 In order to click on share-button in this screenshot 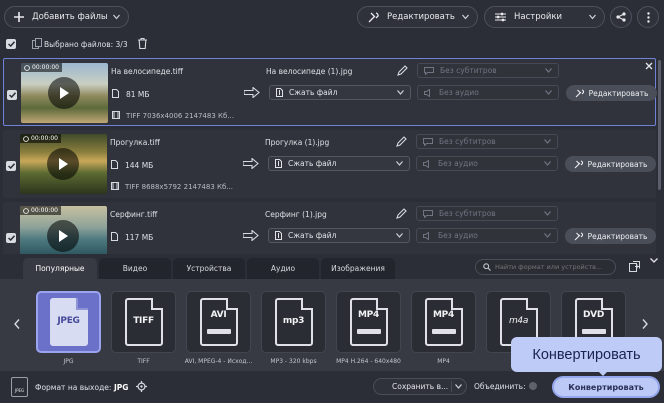, I will do `click(621, 17)`.